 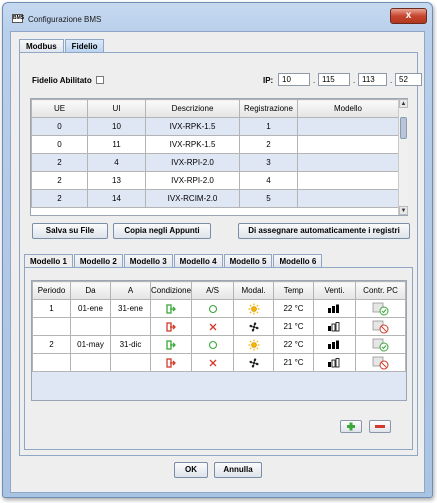 I want to click on window-title: Configurazione BMS, so click(x=65, y=19).